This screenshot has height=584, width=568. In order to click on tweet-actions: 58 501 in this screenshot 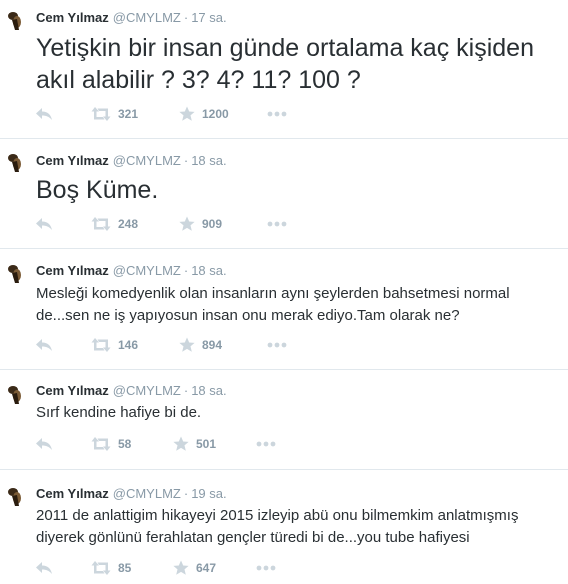, I will do `click(296, 444)`.